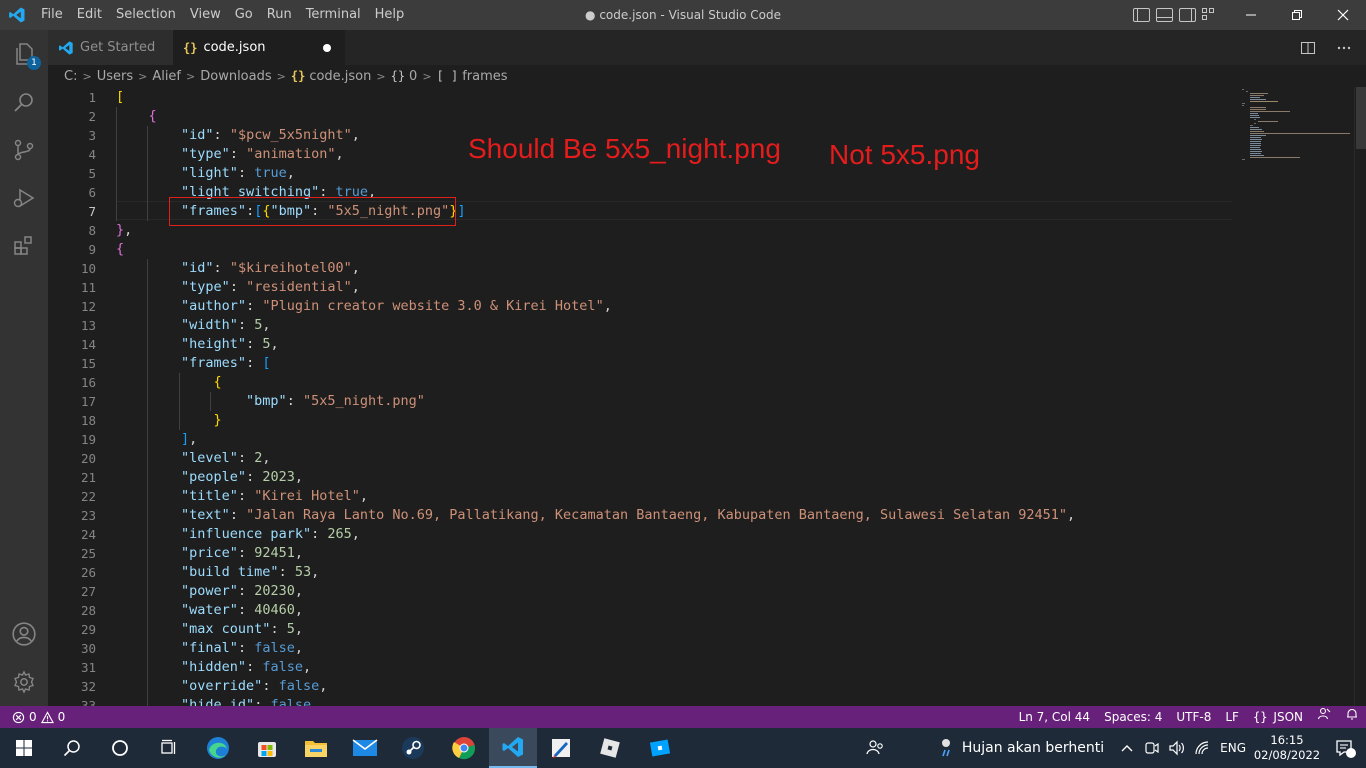 The width and height of the screenshot is (1366, 768). I want to click on weather-status: Hujan akan berhenti, so click(1033, 748).